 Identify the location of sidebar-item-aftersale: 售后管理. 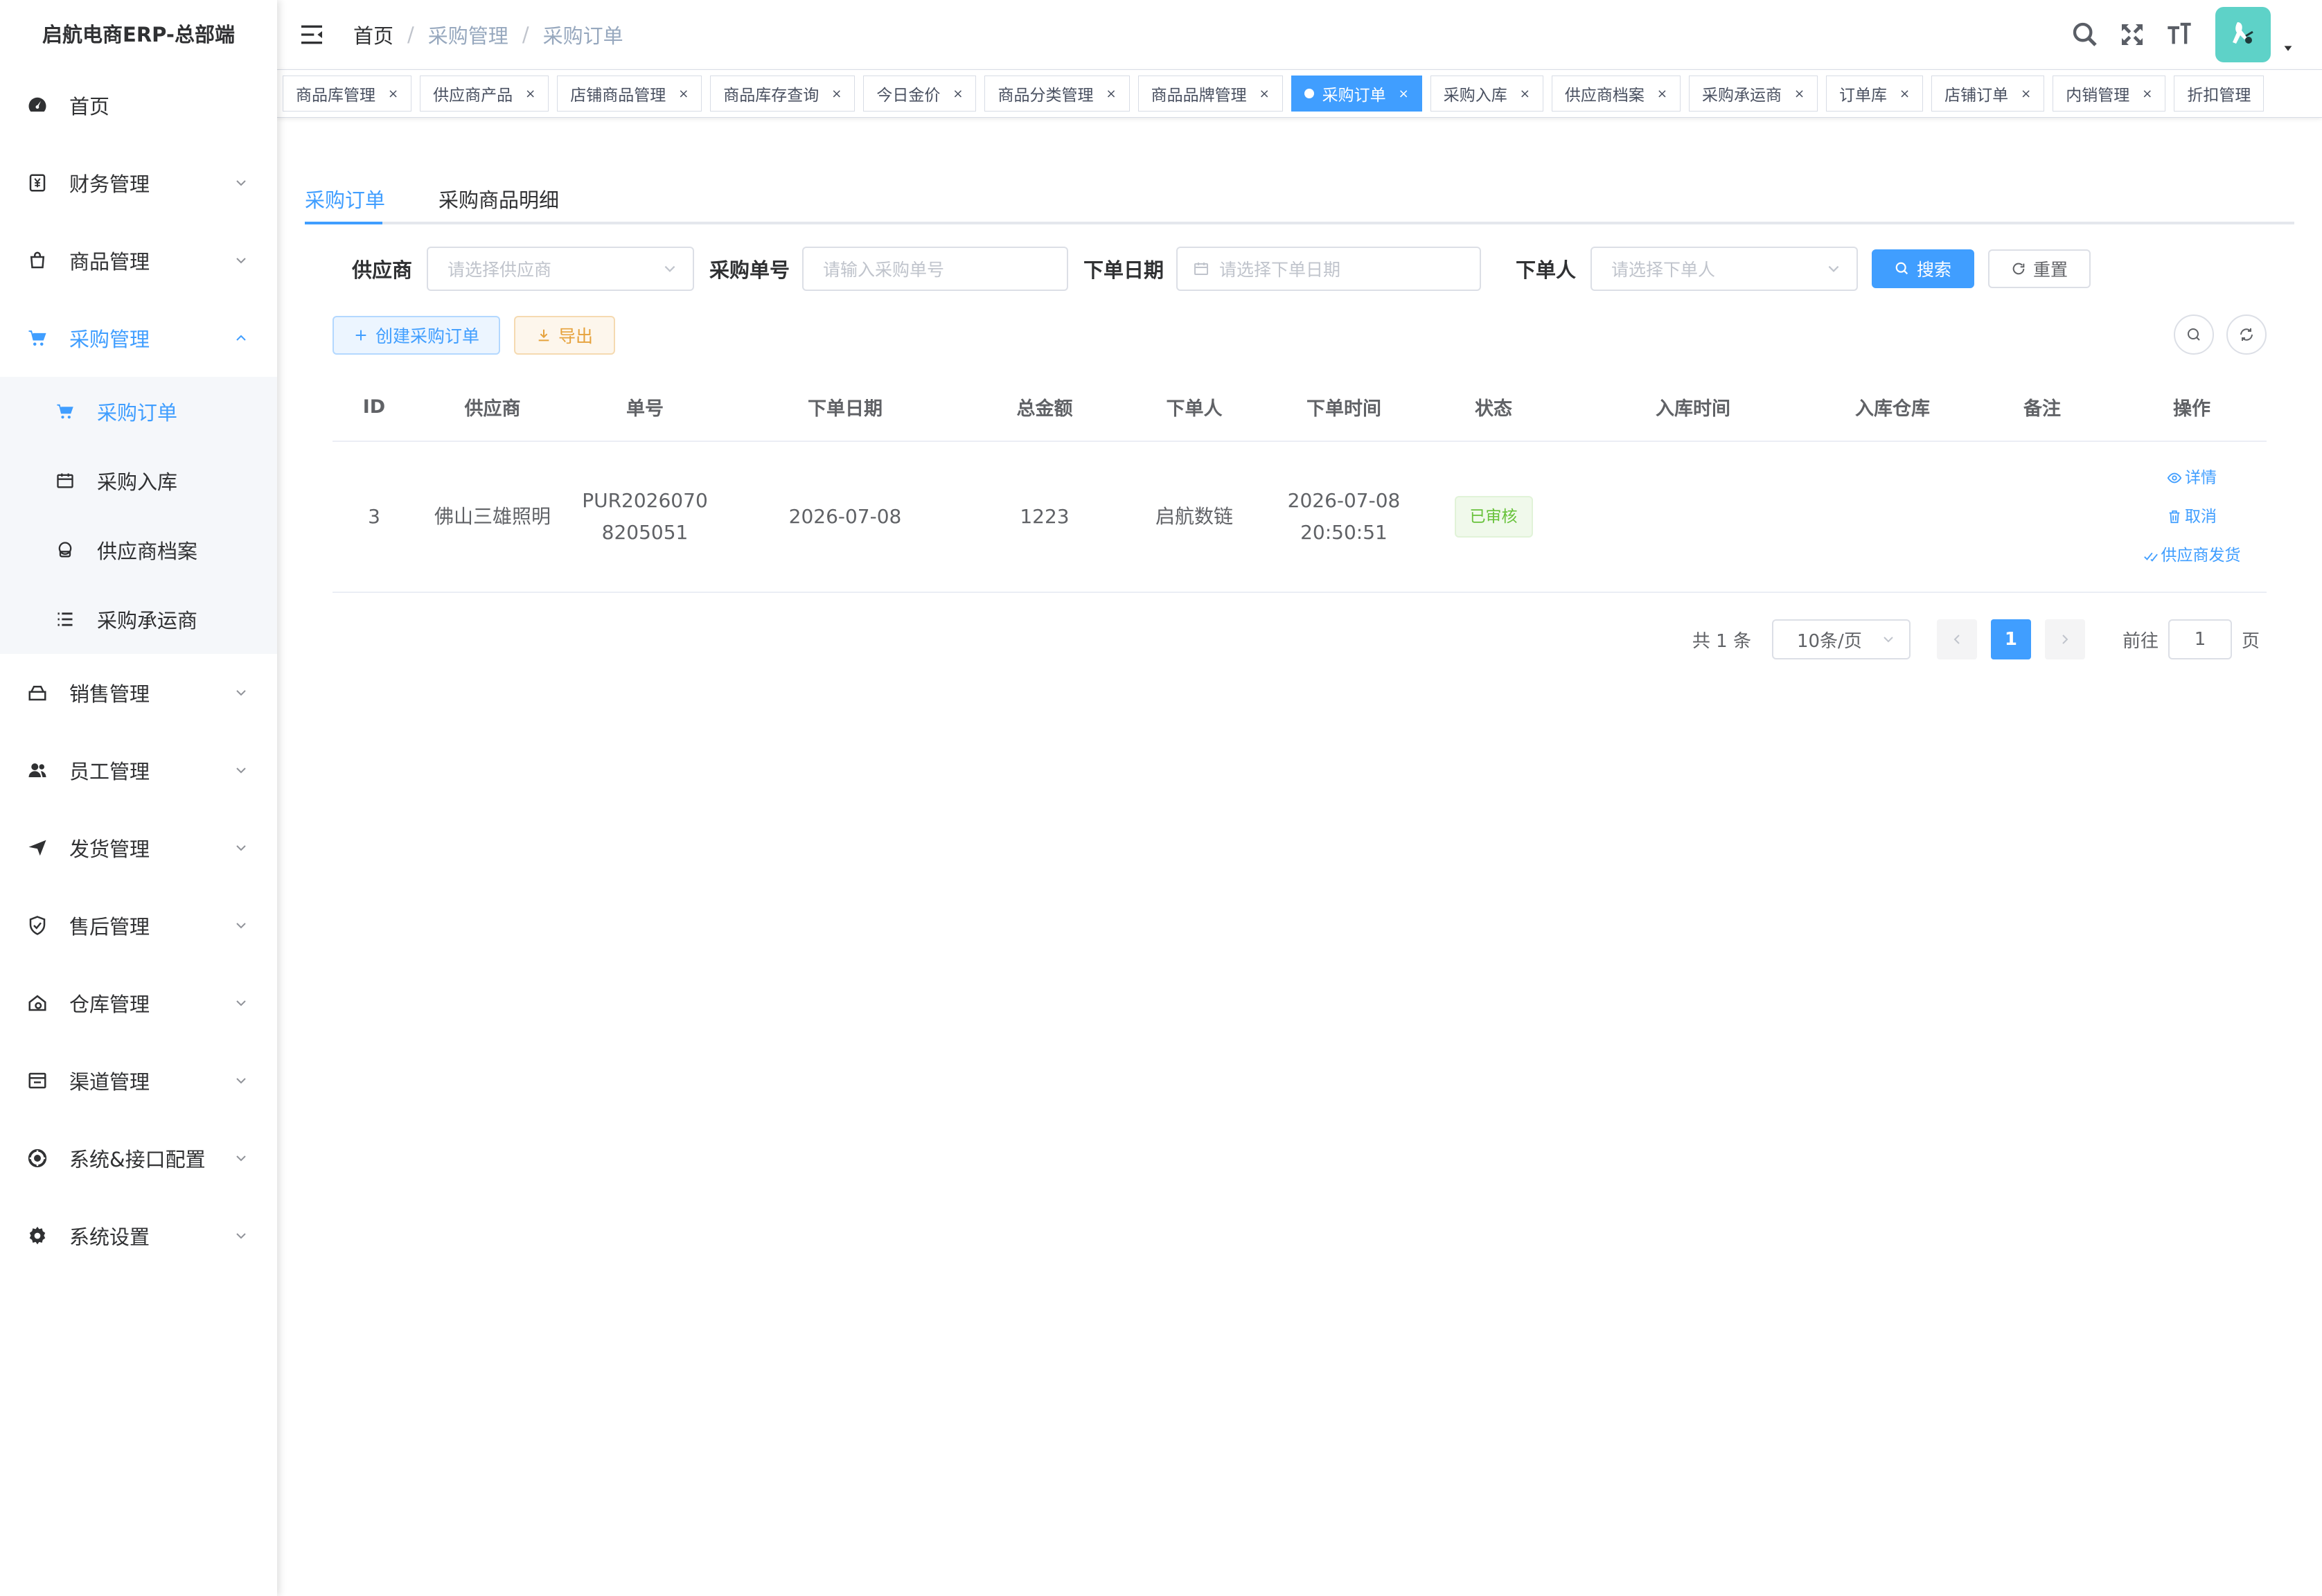
(138, 926).